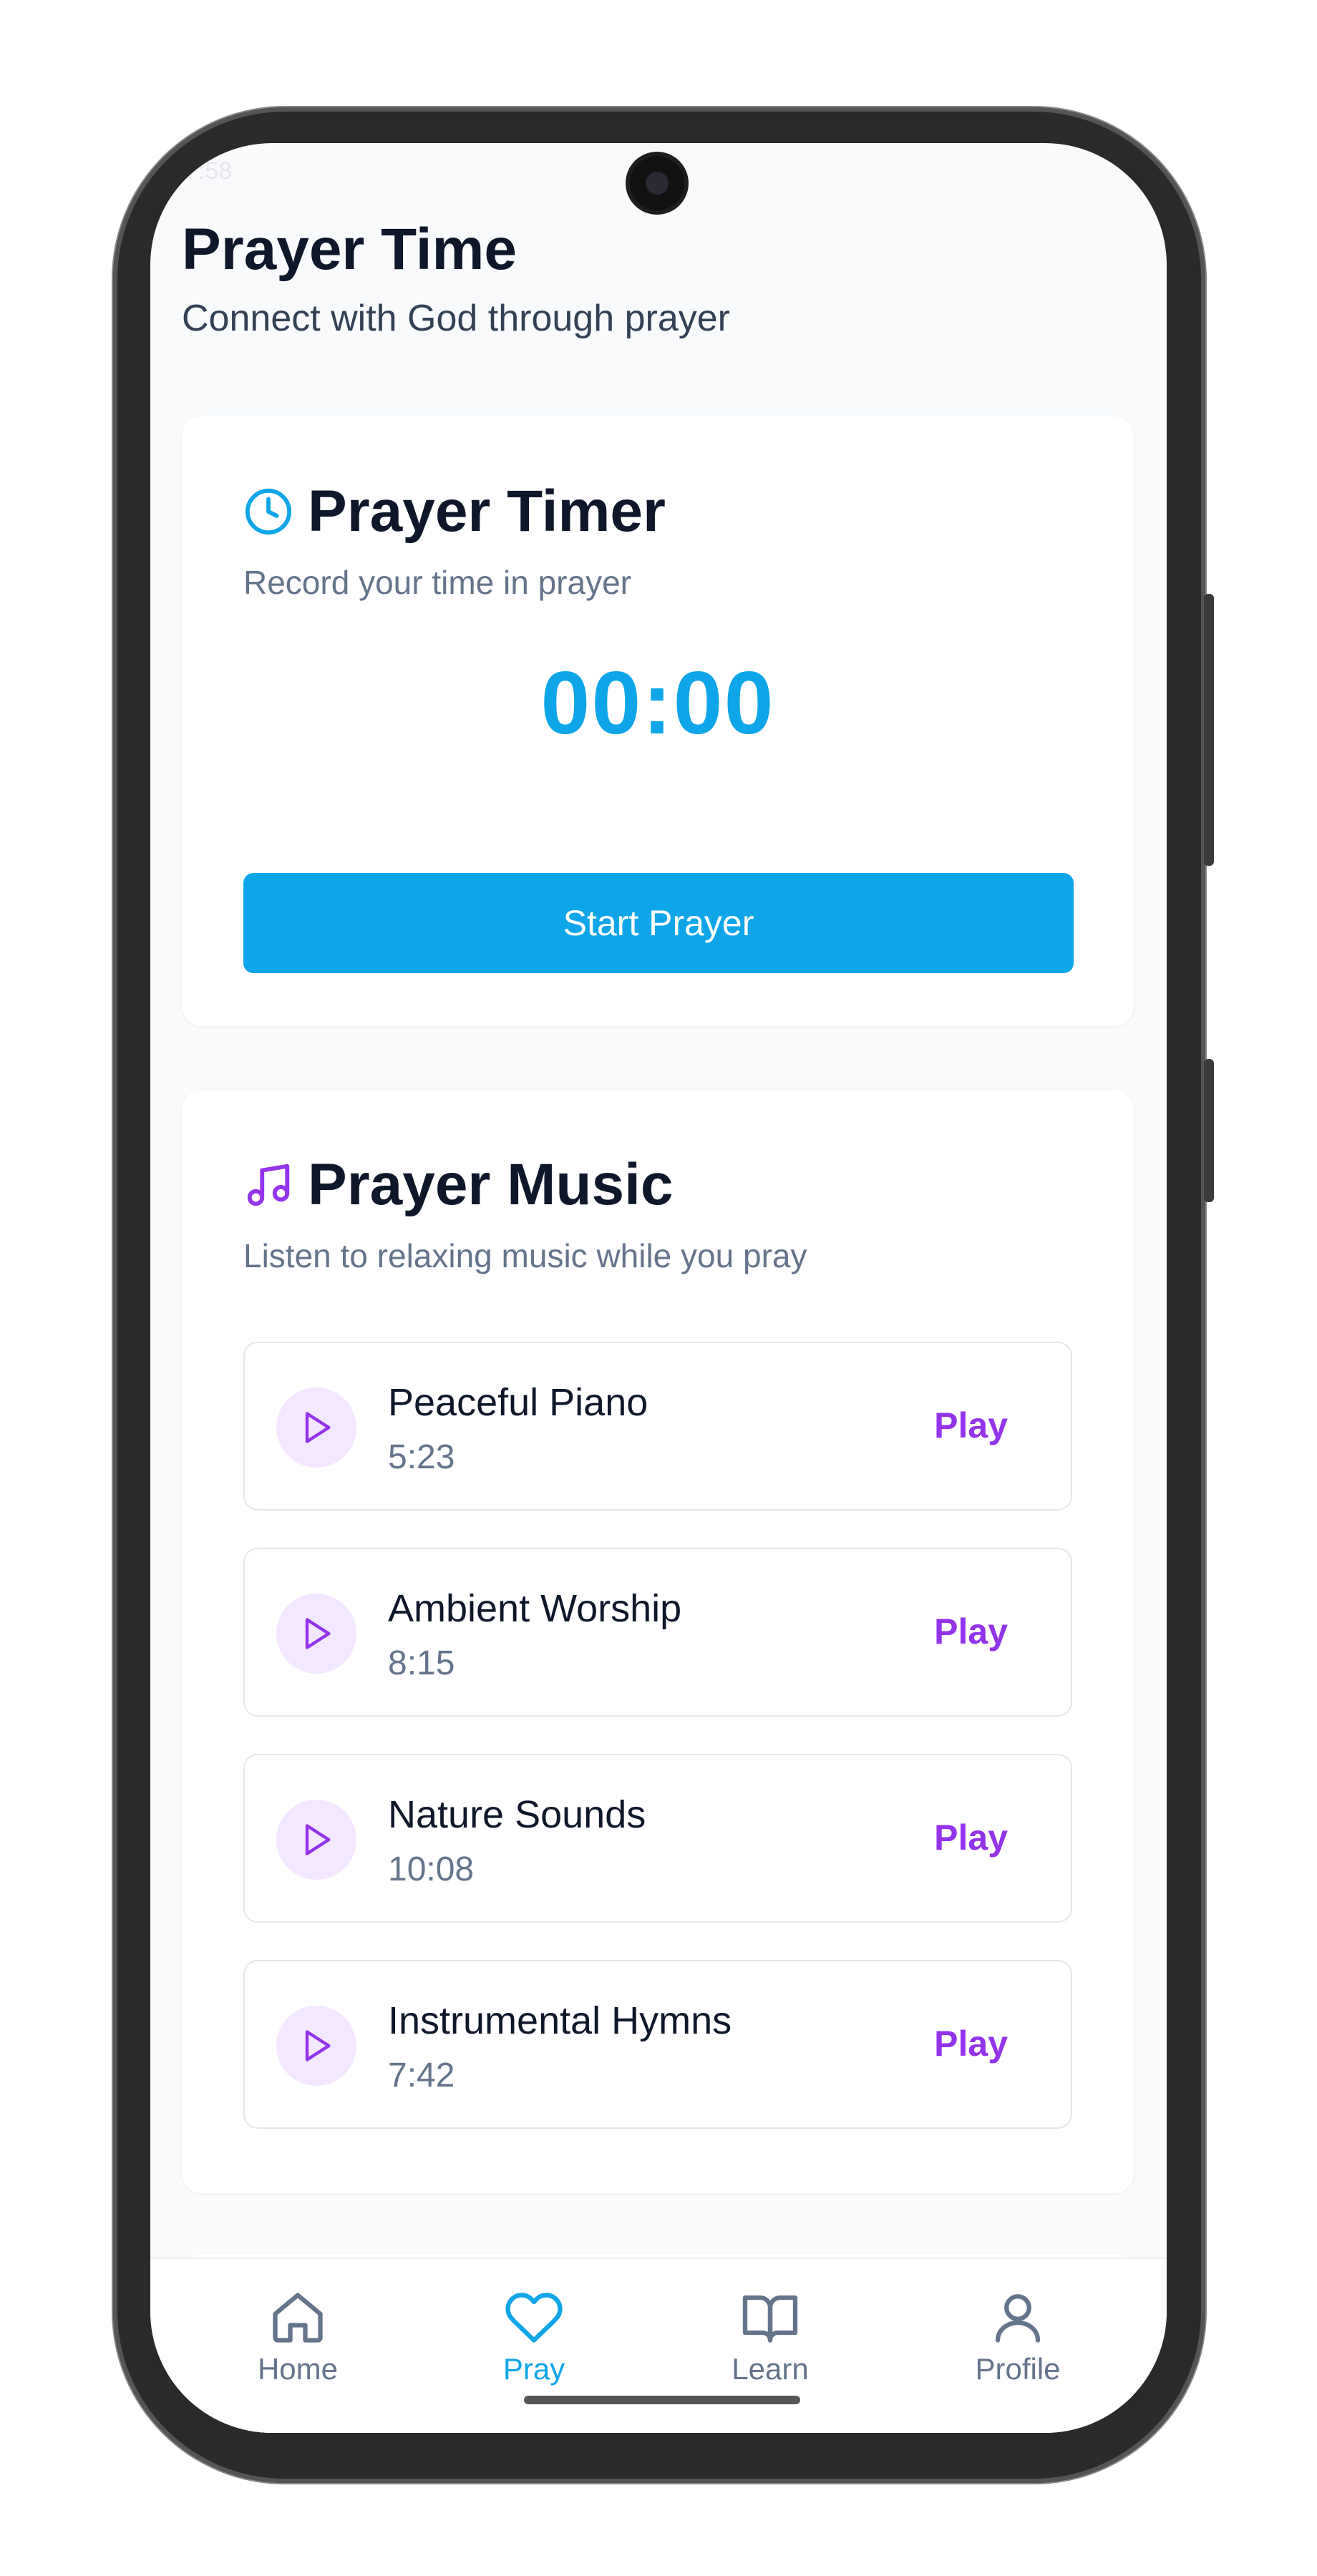 This screenshot has height=2576, width=1317. I want to click on track-duration: 8:15, so click(421, 1663).